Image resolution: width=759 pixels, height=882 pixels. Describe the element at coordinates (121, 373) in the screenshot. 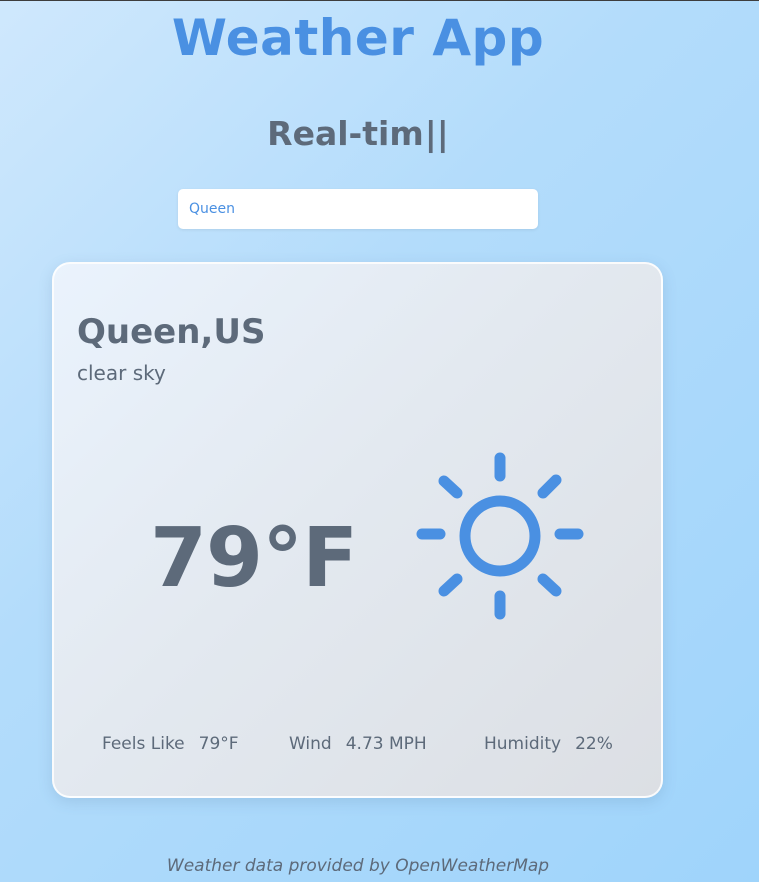

I see `weather-condition: clear sky` at that location.